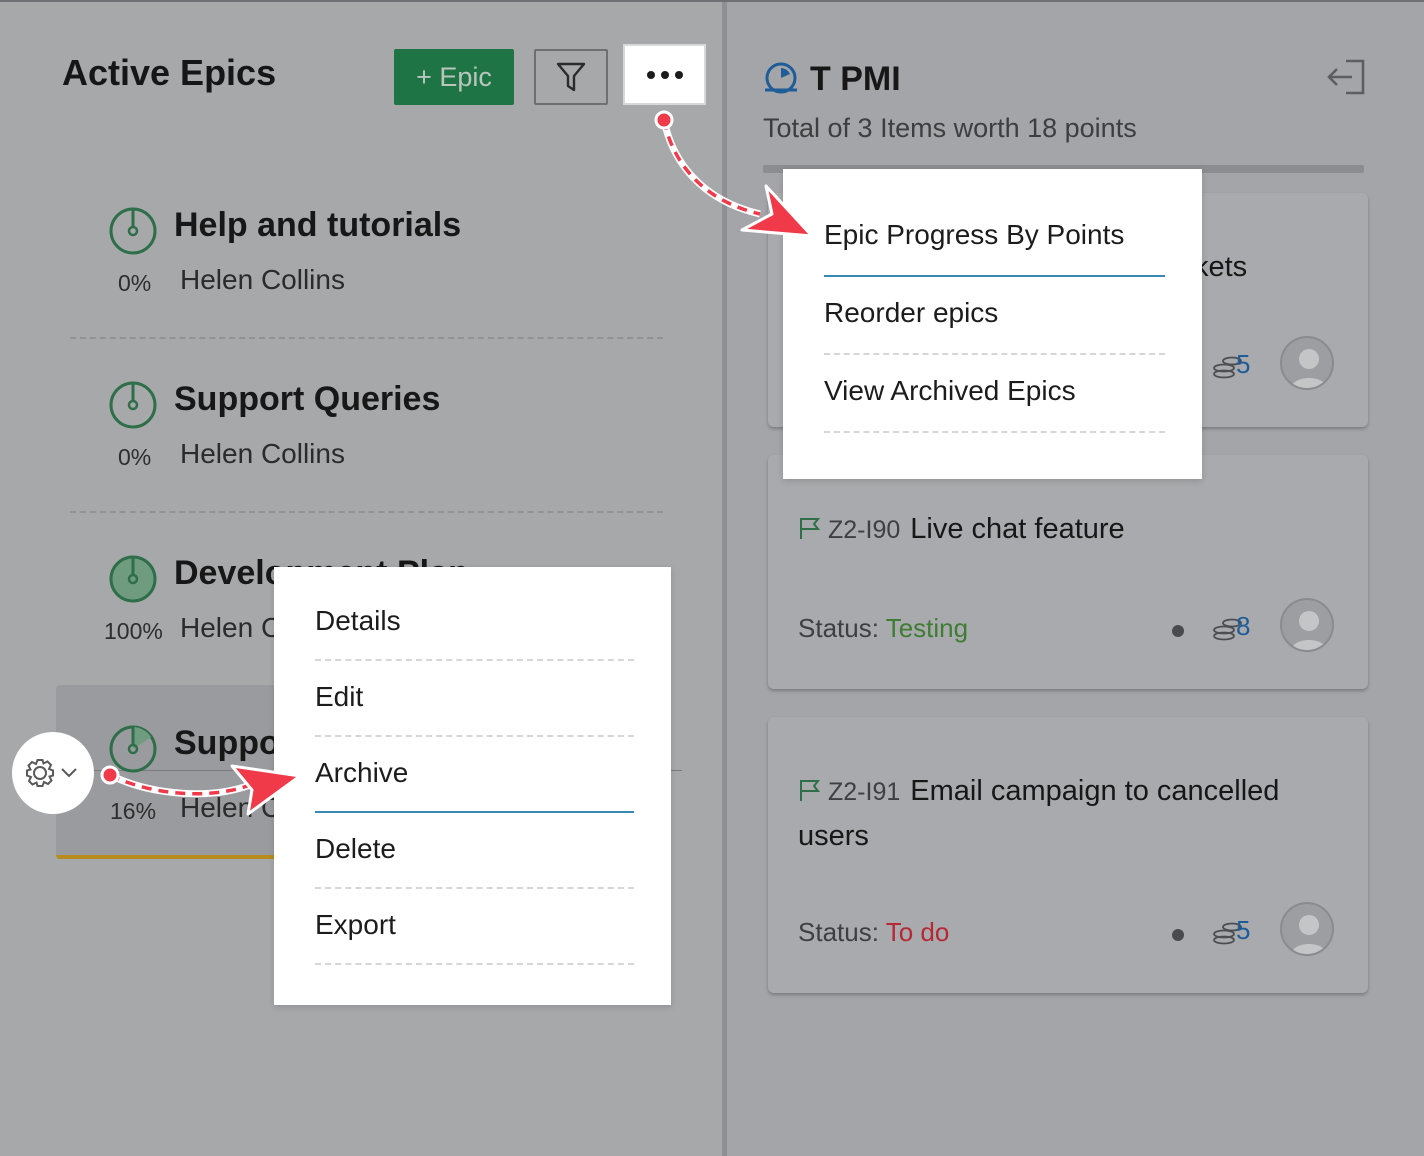 The image size is (1424, 1156). What do you see at coordinates (917, 932) in the screenshot?
I see `status-value: To do` at bounding box center [917, 932].